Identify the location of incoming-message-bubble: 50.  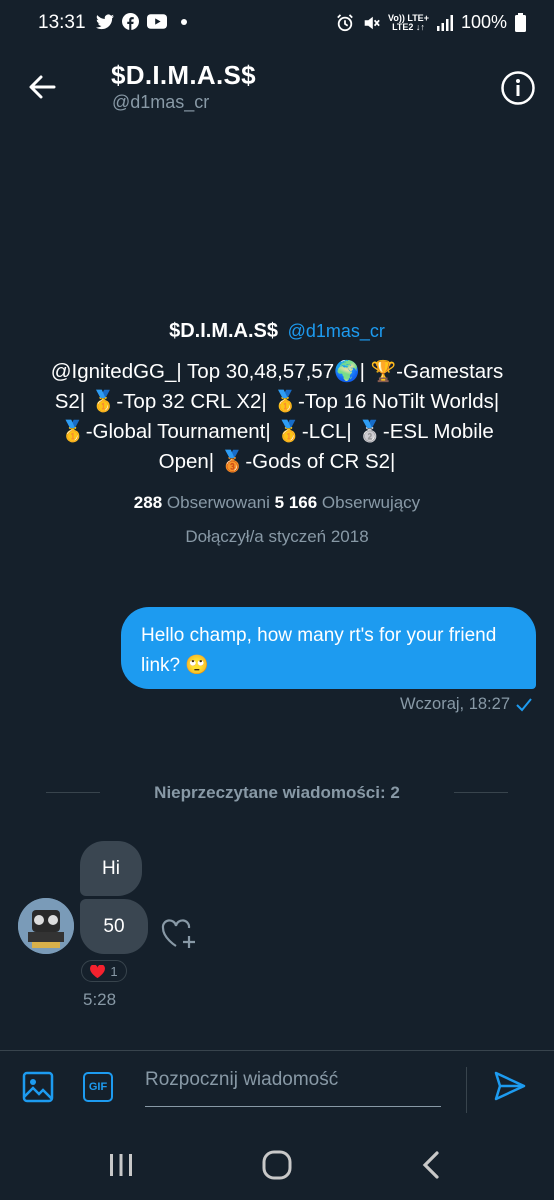
(114, 926).